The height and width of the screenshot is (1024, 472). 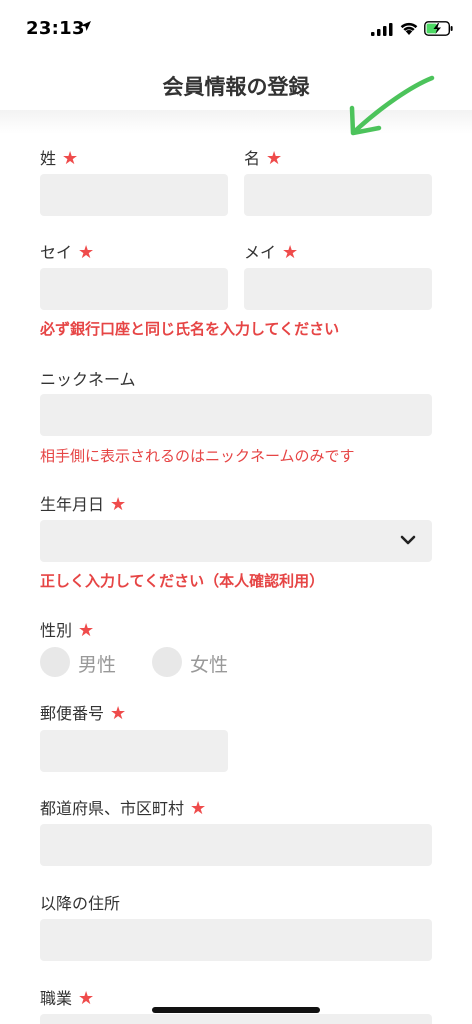 I want to click on first-name-label: 名 ★, so click(x=263, y=158).